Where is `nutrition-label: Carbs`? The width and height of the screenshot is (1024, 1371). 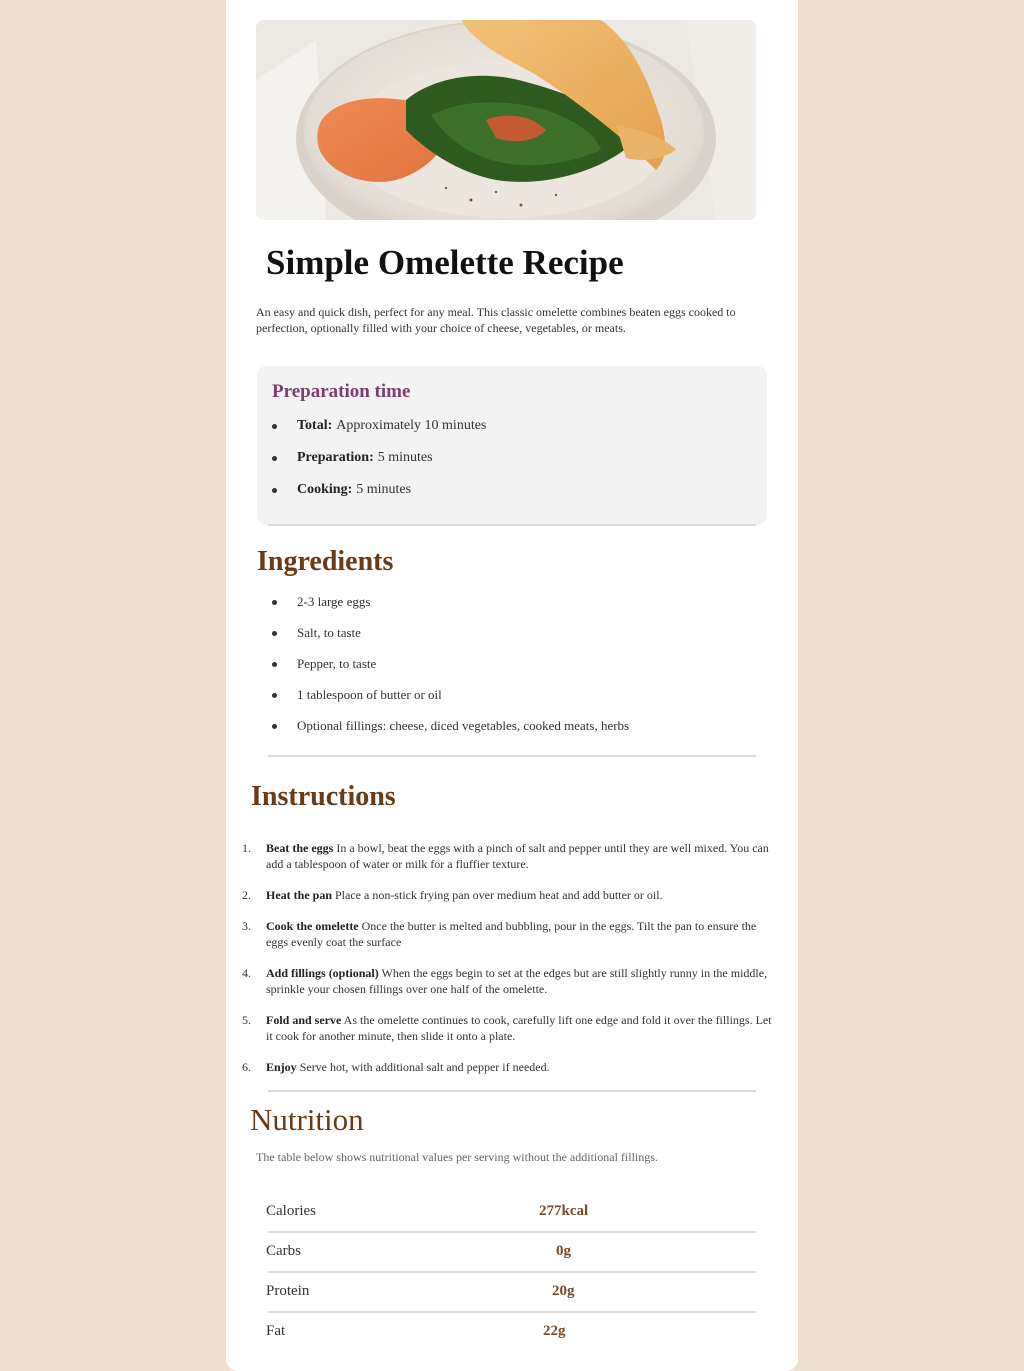
nutrition-label: Carbs is located at coordinates (283, 1251).